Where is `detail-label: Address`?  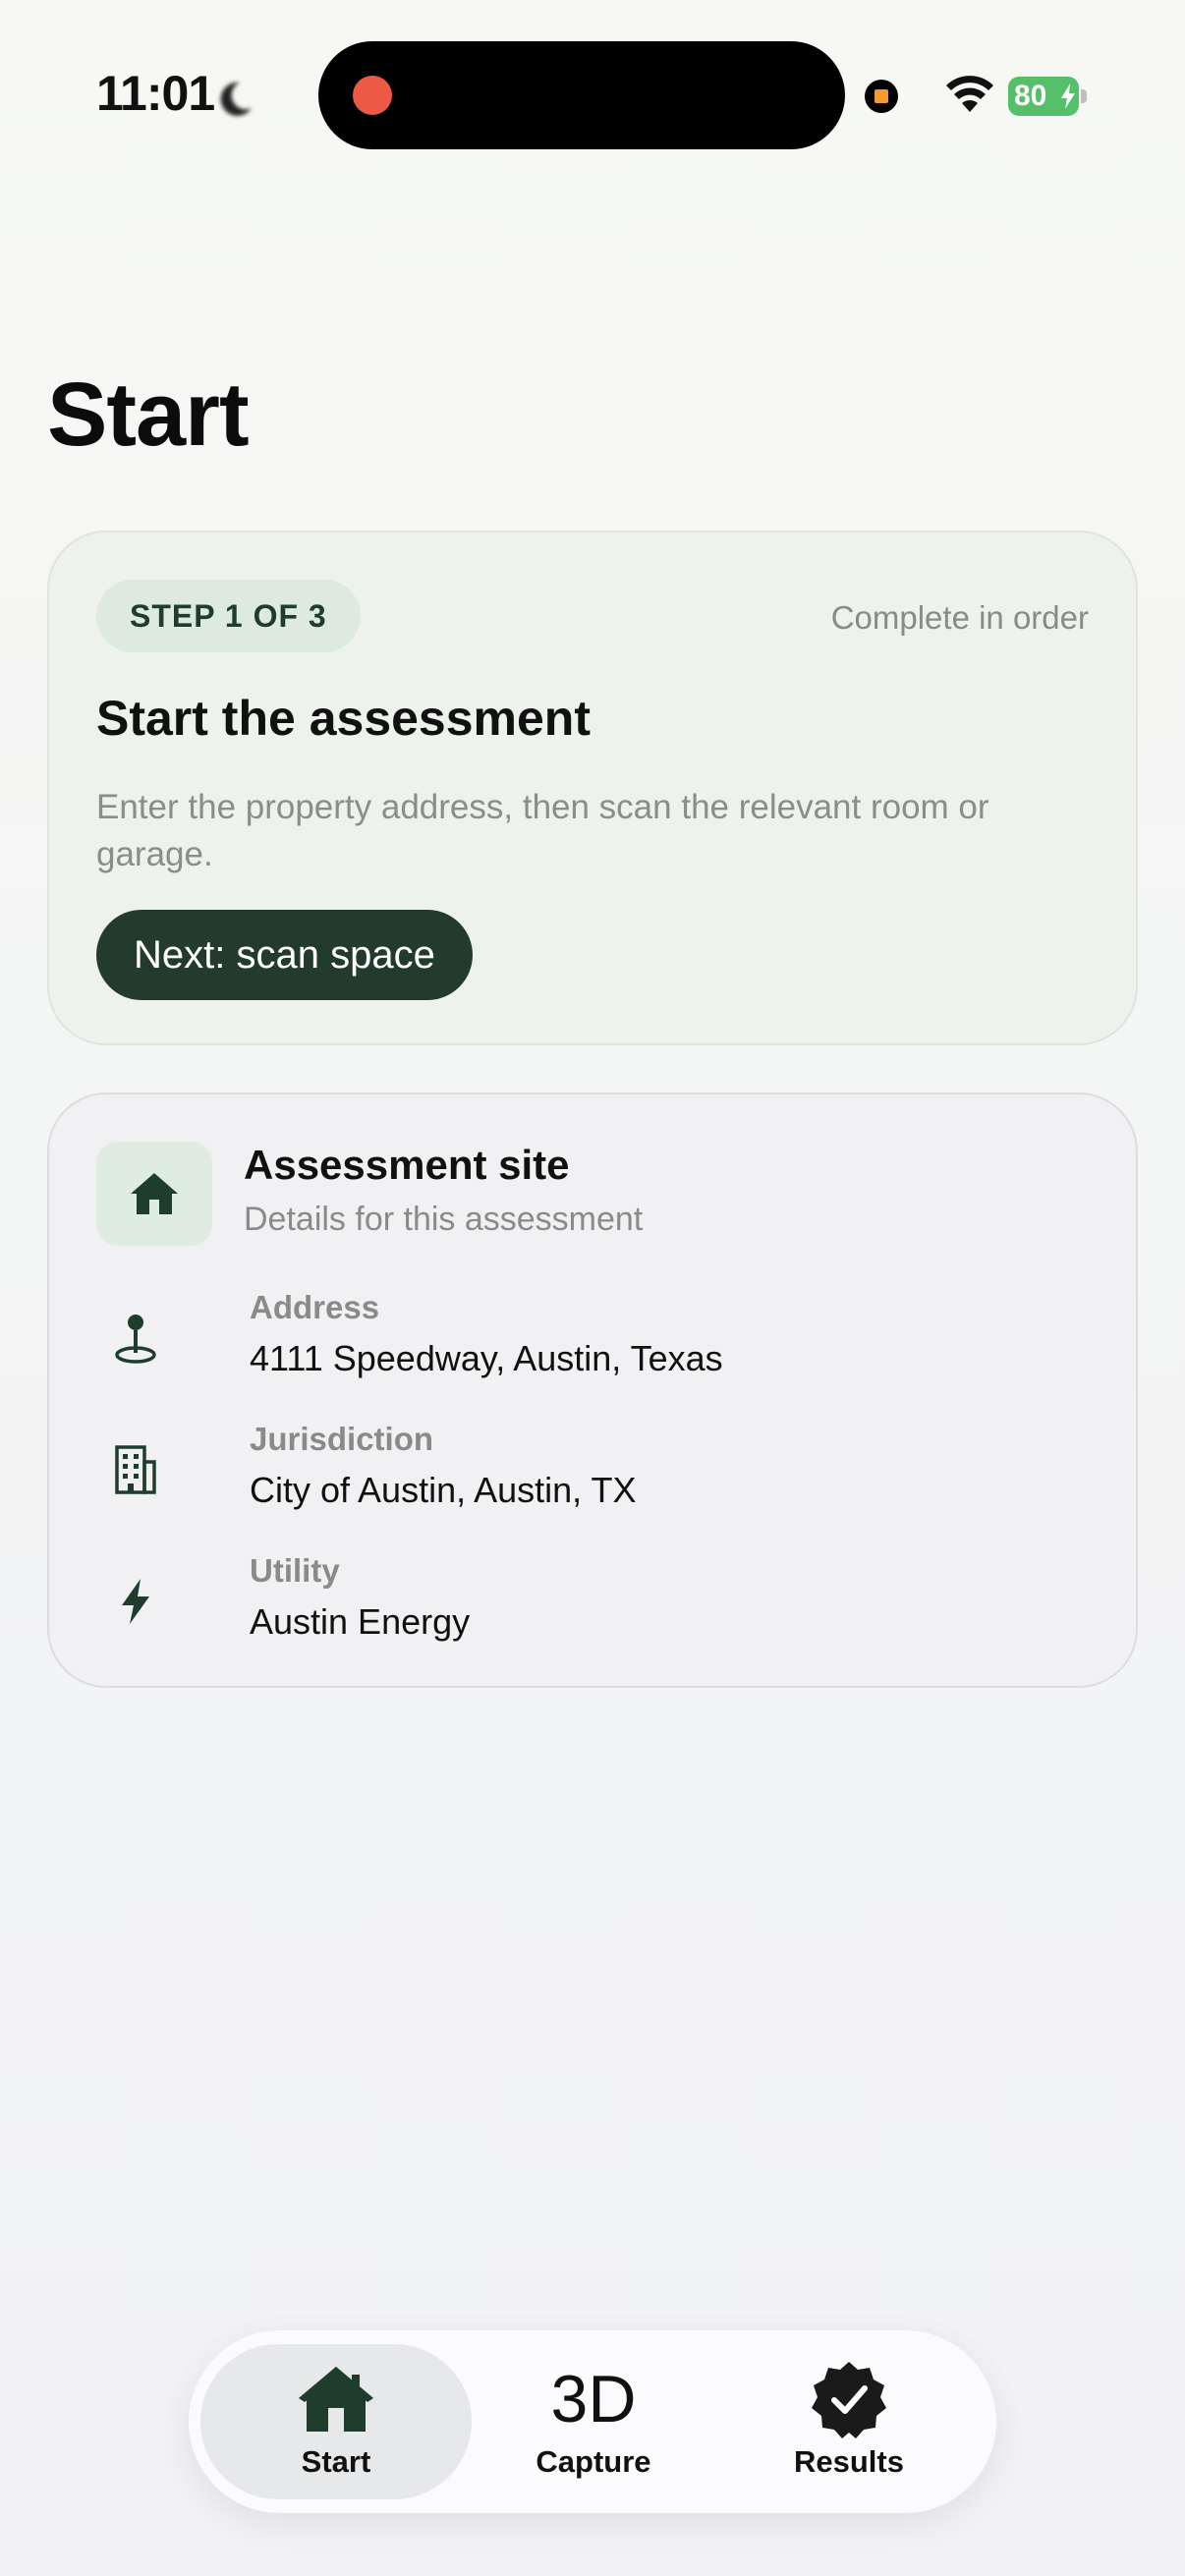 detail-label: Address is located at coordinates (315, 1307).